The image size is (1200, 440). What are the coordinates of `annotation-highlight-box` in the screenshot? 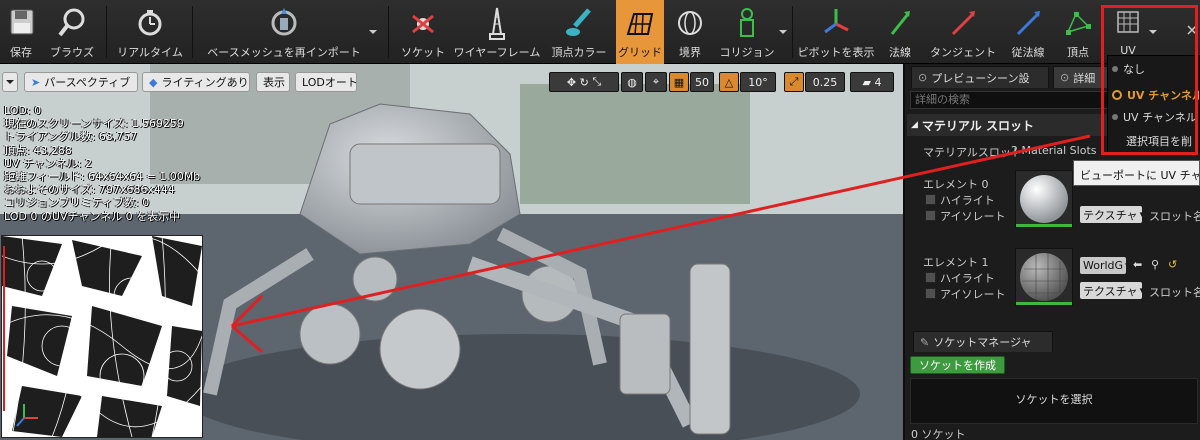 It's located at (1149, 80).